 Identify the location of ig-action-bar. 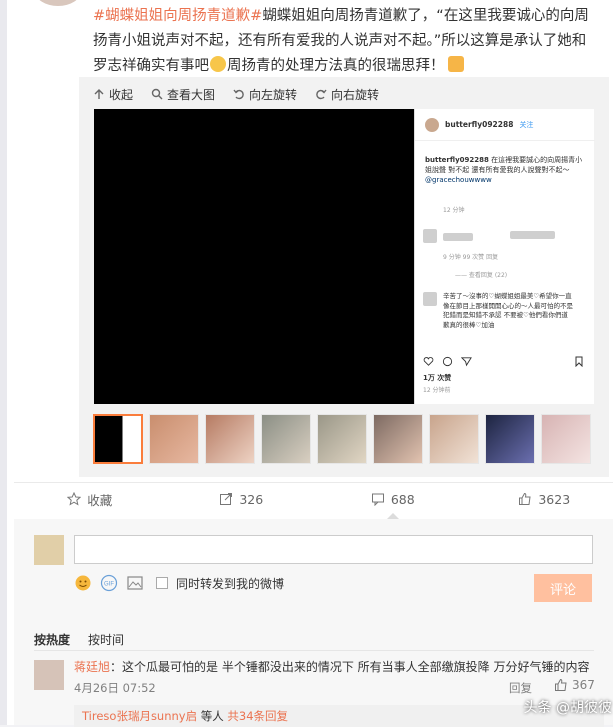
(447, 361).